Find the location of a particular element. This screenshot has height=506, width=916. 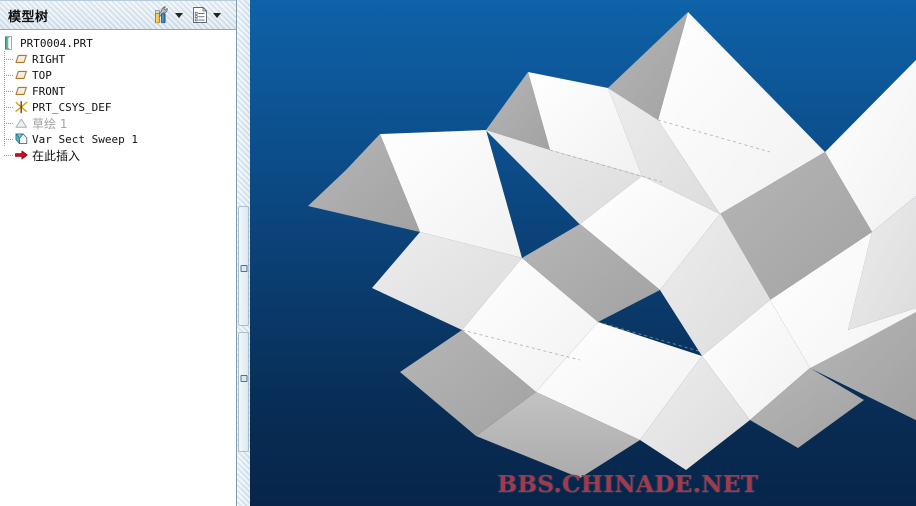

model-tree-header: 模型树 is located at coordinates (118, 15).